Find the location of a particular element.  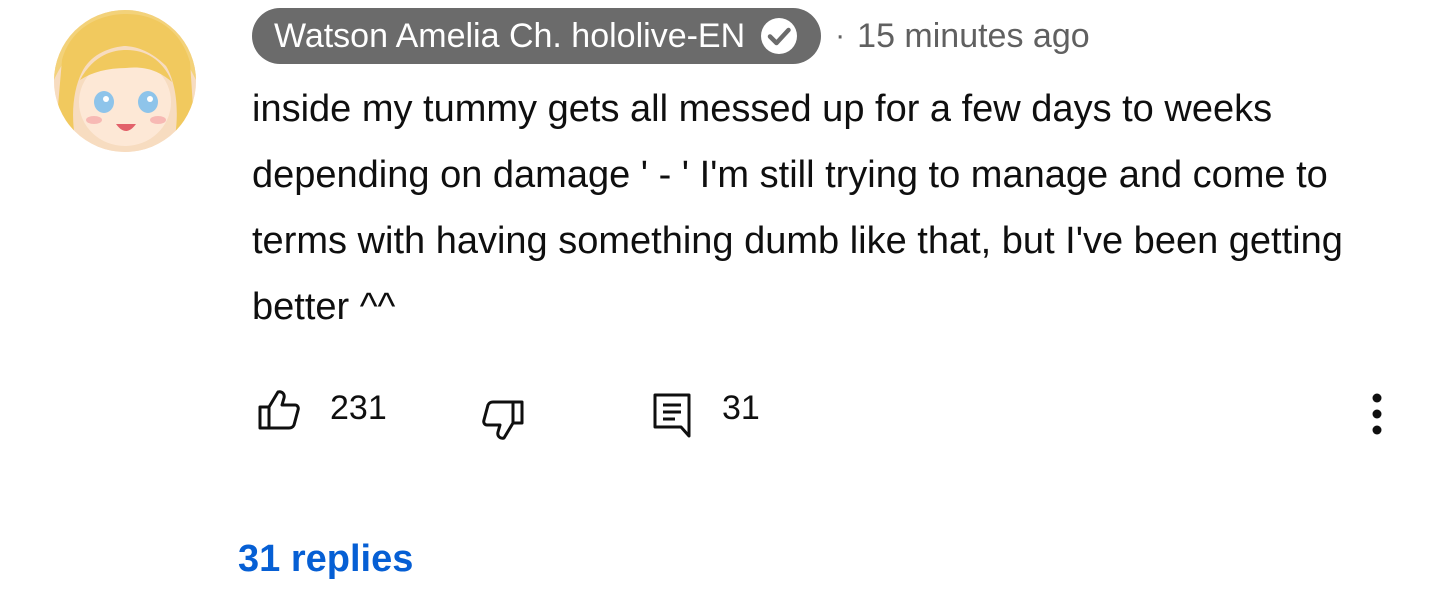

author-chip: Watson Amelia Ch. hololive-EN is located at coordinates (537, 36).